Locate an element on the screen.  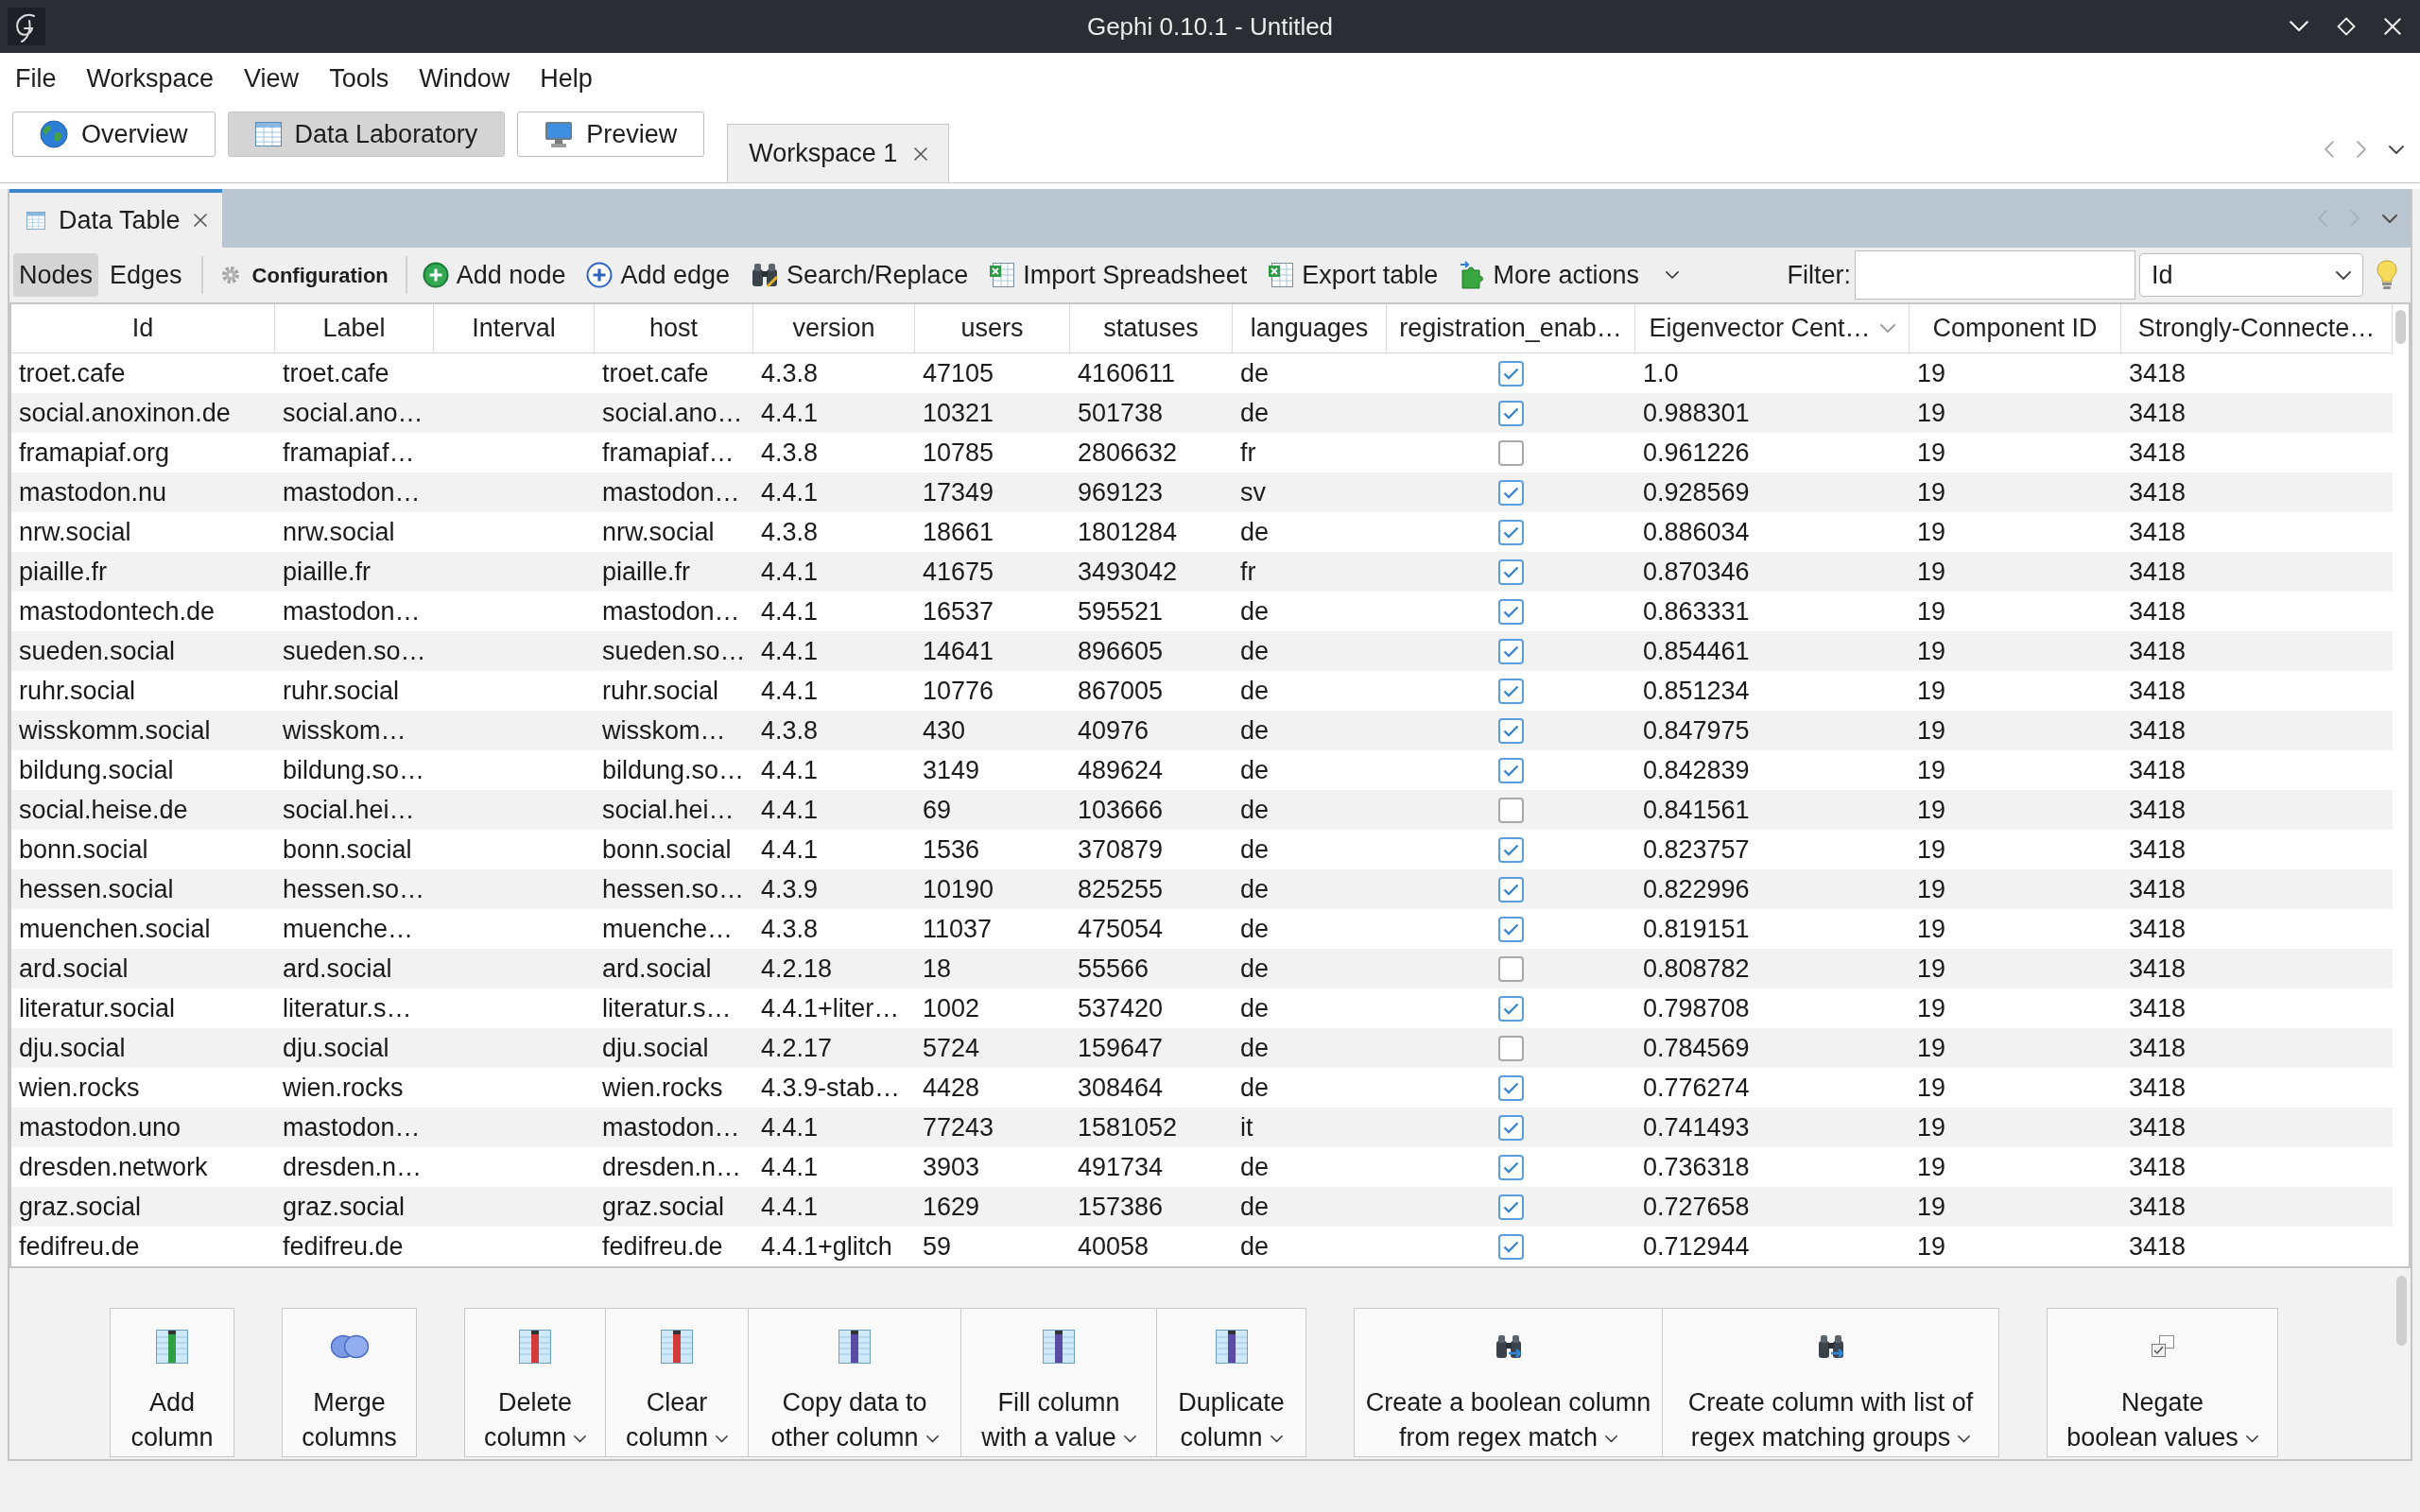
column-header: Interval is located at coordinates (514, 328).